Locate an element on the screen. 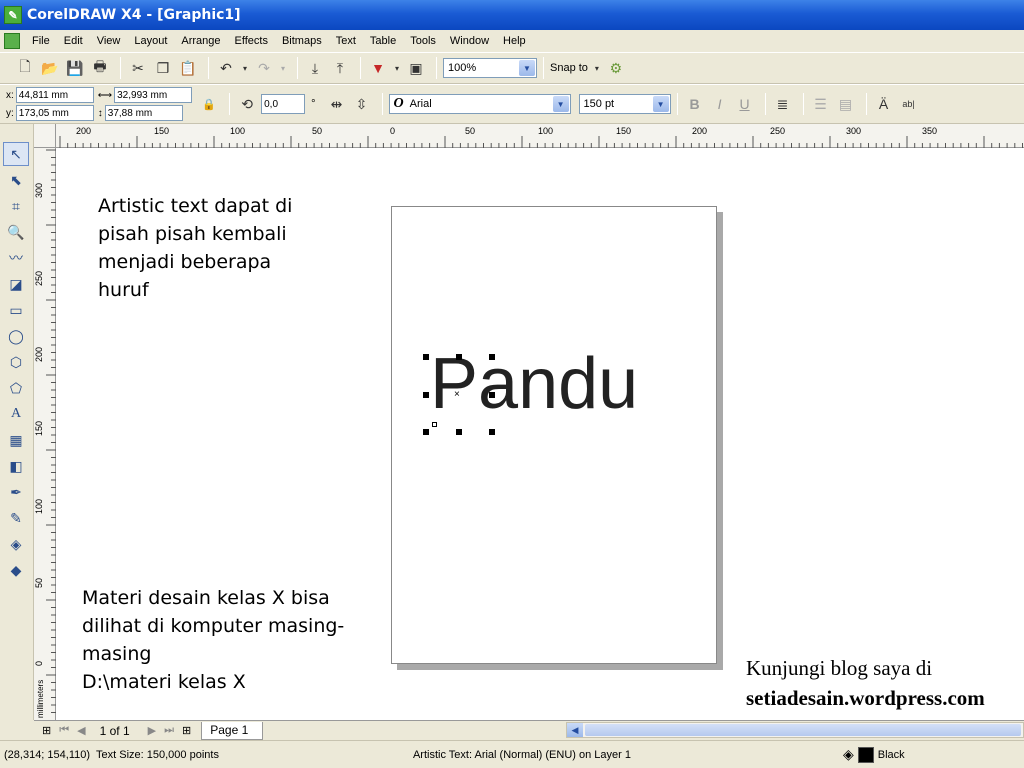 Image resolution: width=1024 pixels, height=768 pixels. last-page-icon: ⏭ is located at coordinates (169, 730).